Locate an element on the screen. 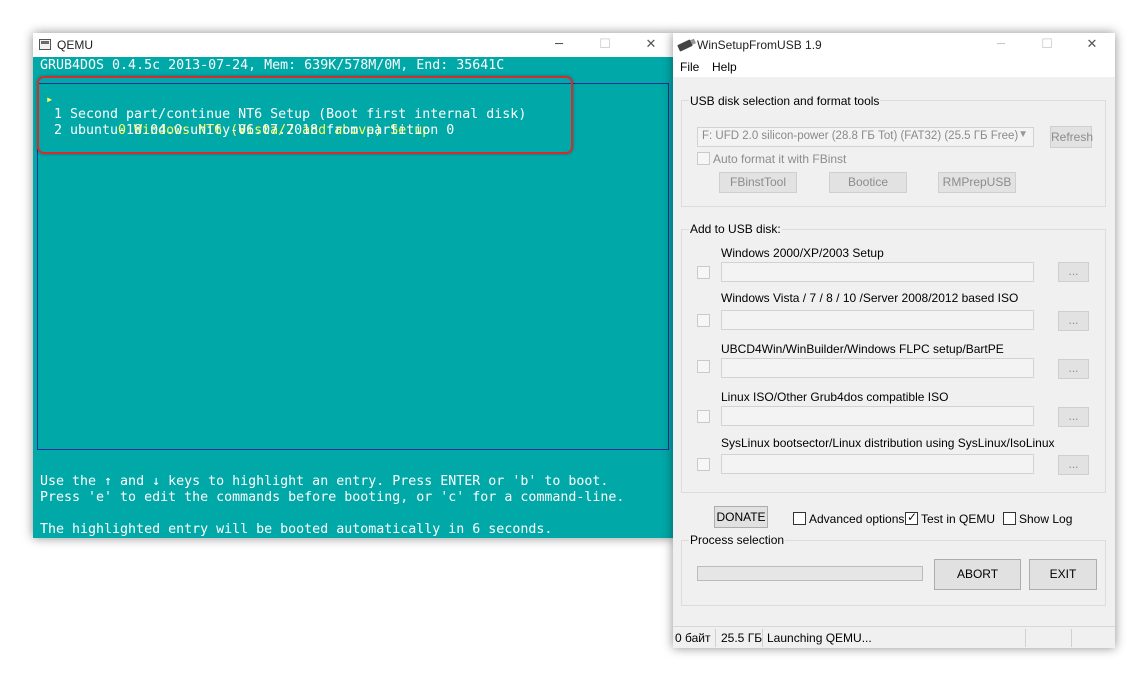 Image resolution: width=1148 pixels, height=681 pixels. show-log-checkbox is located at coordinates (1009, 518).